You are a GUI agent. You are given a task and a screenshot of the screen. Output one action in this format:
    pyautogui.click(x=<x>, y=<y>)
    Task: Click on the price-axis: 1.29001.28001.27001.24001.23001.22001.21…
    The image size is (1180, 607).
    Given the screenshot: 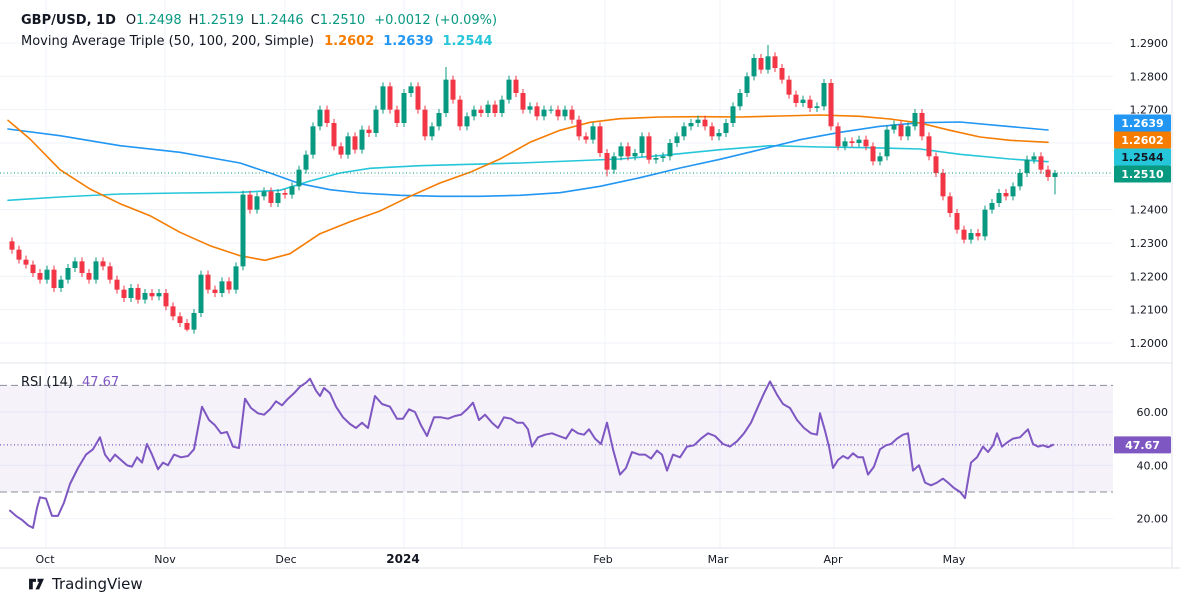 What is the action you would take?
    pyautogui.click(x=1142, y=281)
    